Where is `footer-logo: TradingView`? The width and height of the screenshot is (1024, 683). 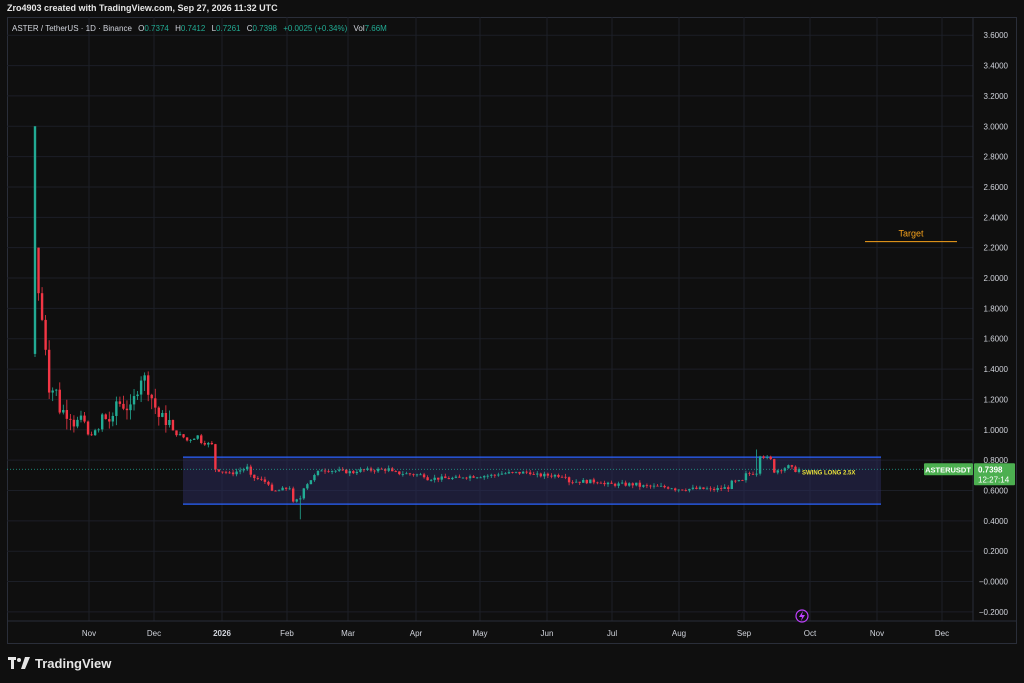
footer-logo: TradingView is located at coordinates (59, 663).